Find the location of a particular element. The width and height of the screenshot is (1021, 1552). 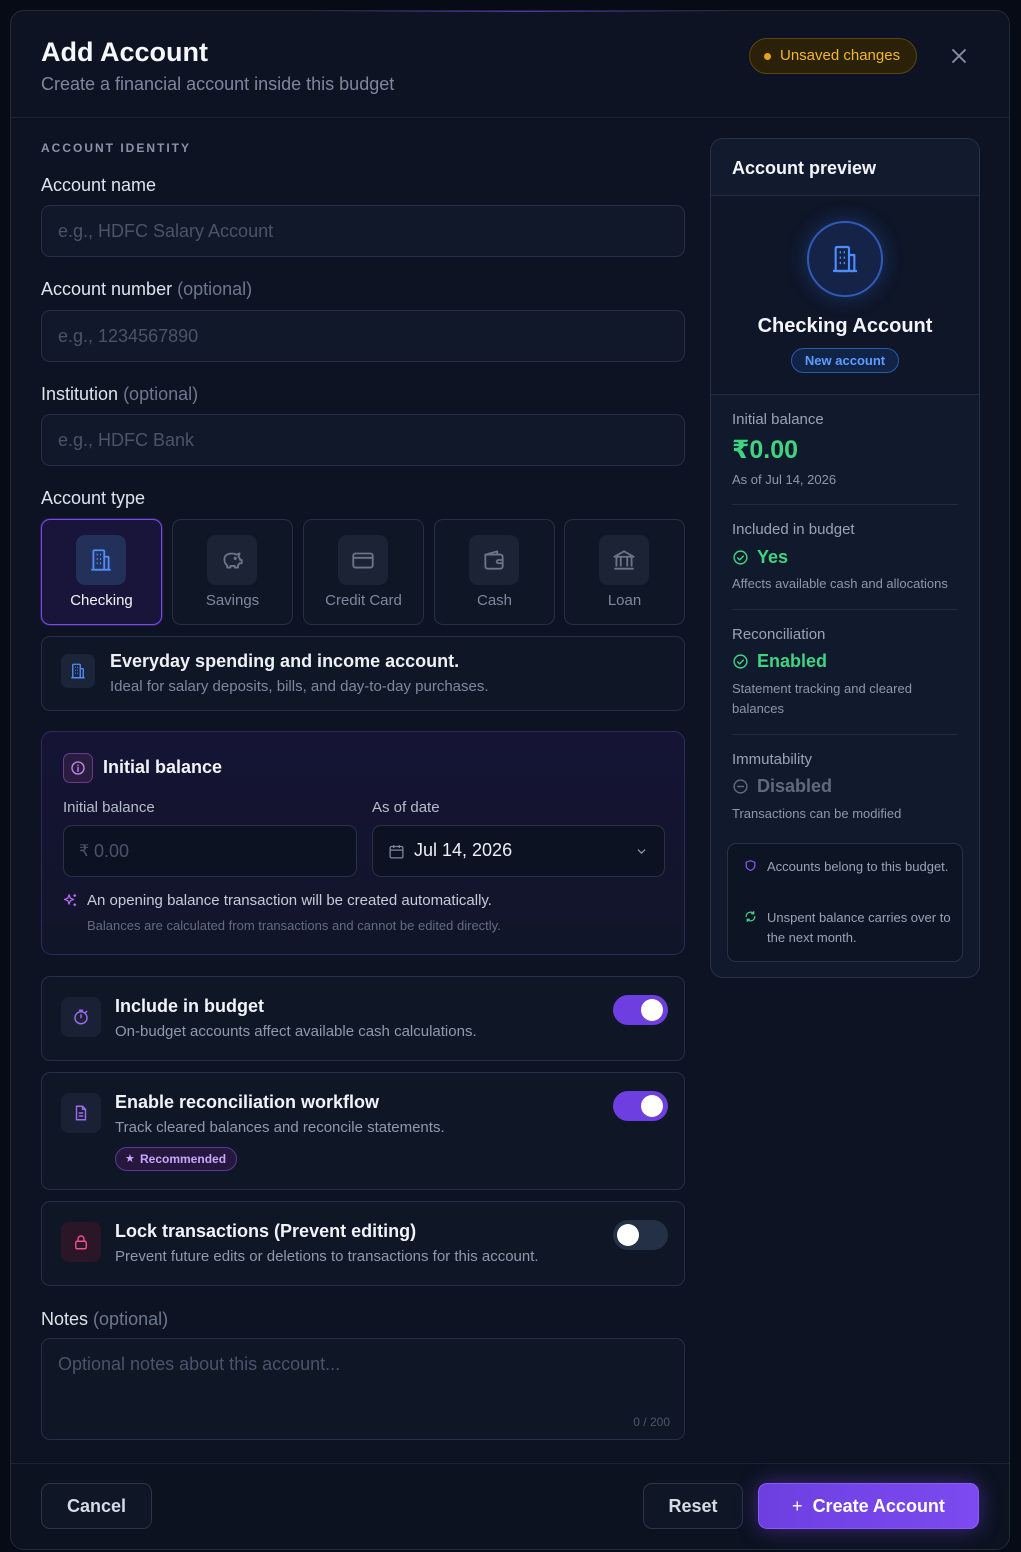

info-icon-wrap is located at coordinates (78, 768).